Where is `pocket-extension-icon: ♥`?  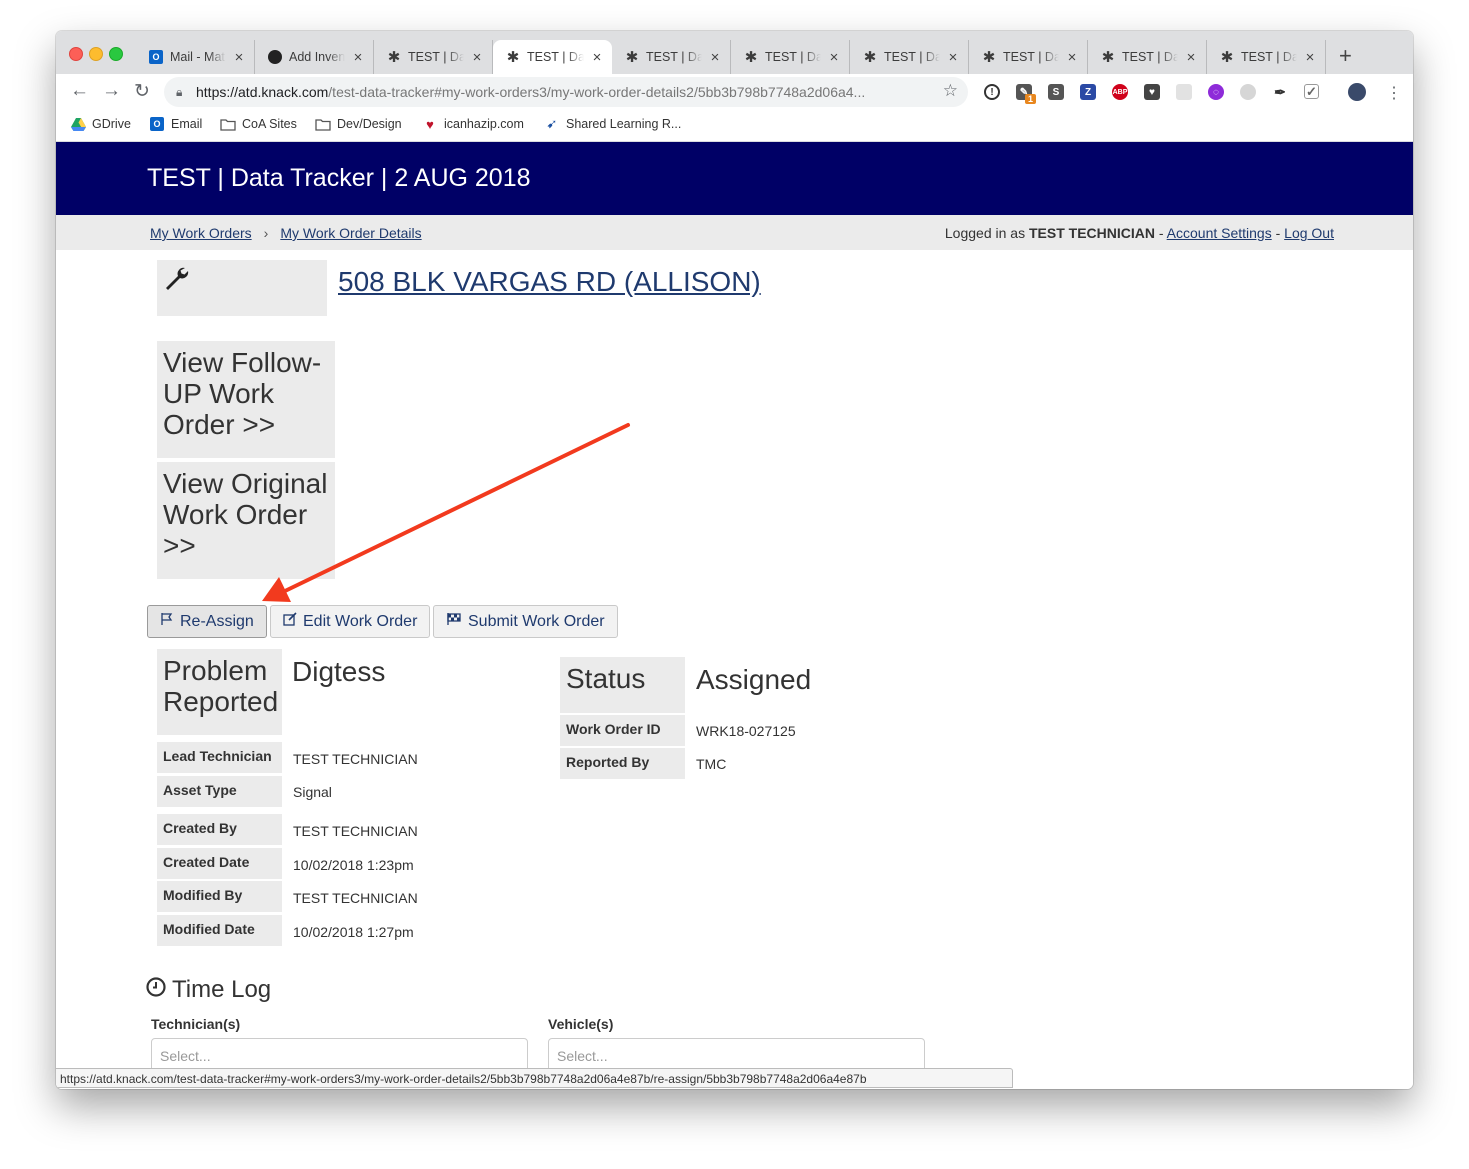
pocket-extension-icon: ♥ is located at coordinates (1152, 92).